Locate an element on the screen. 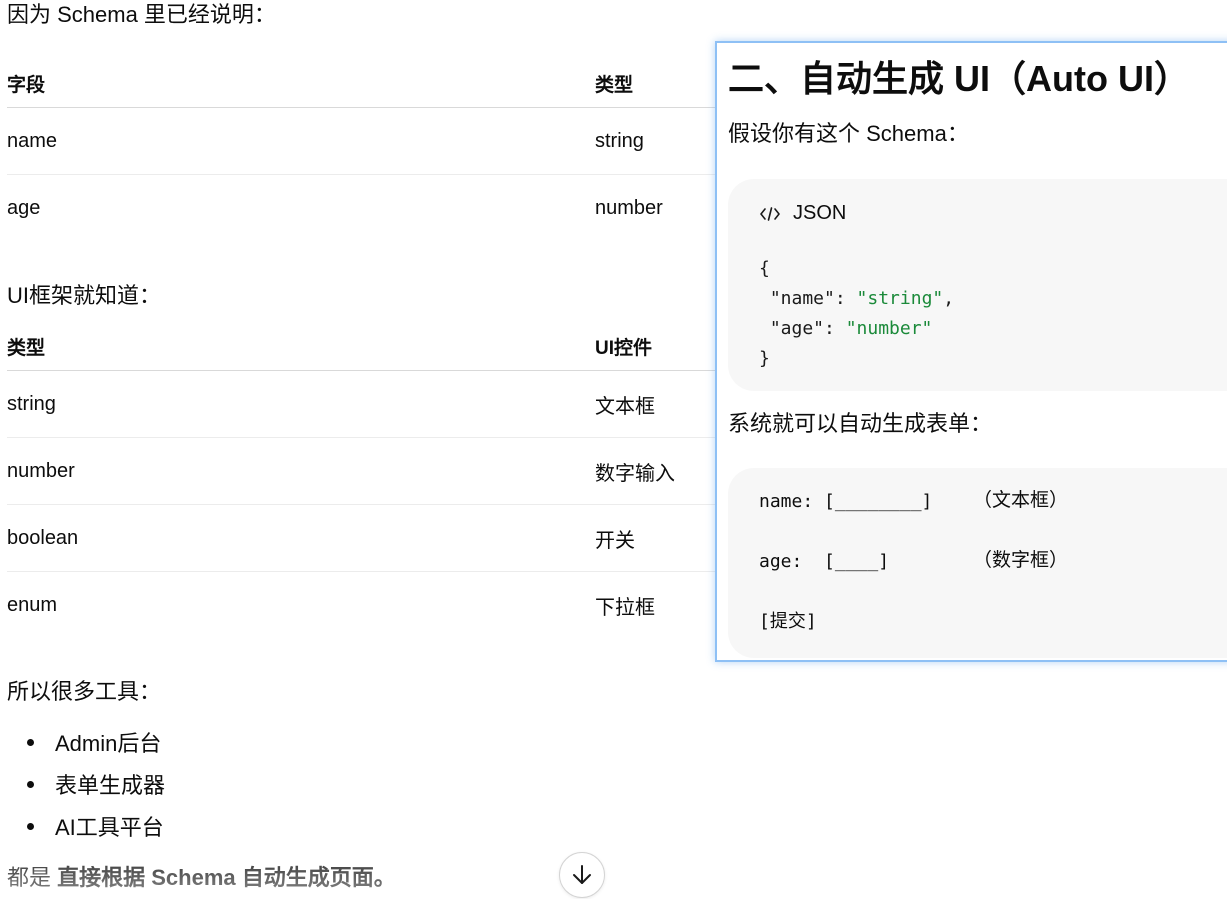 The image size is (1227, 899). list-item: AI工具平台 is located at coordinates (207, 826).